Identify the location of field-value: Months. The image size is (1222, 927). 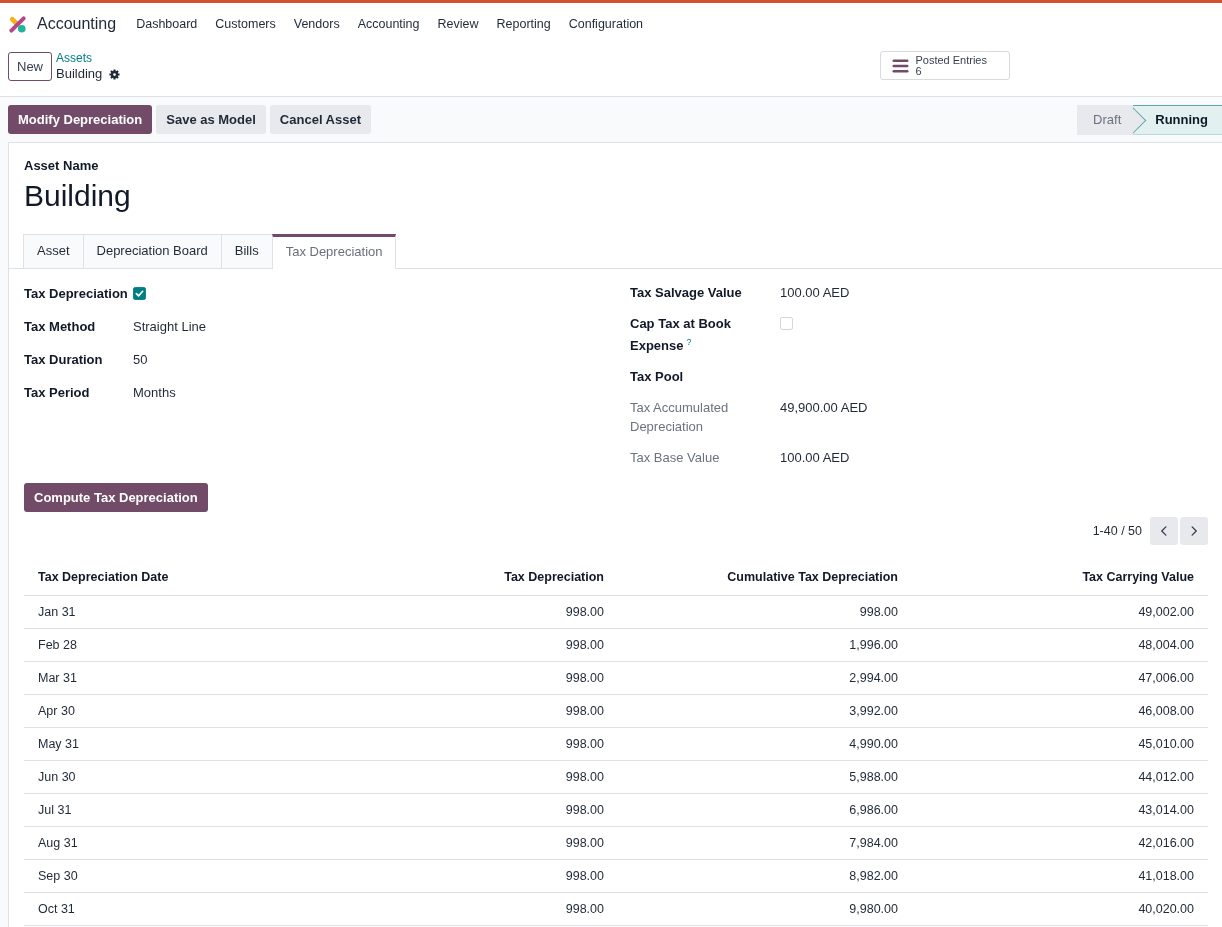
(154, 392).